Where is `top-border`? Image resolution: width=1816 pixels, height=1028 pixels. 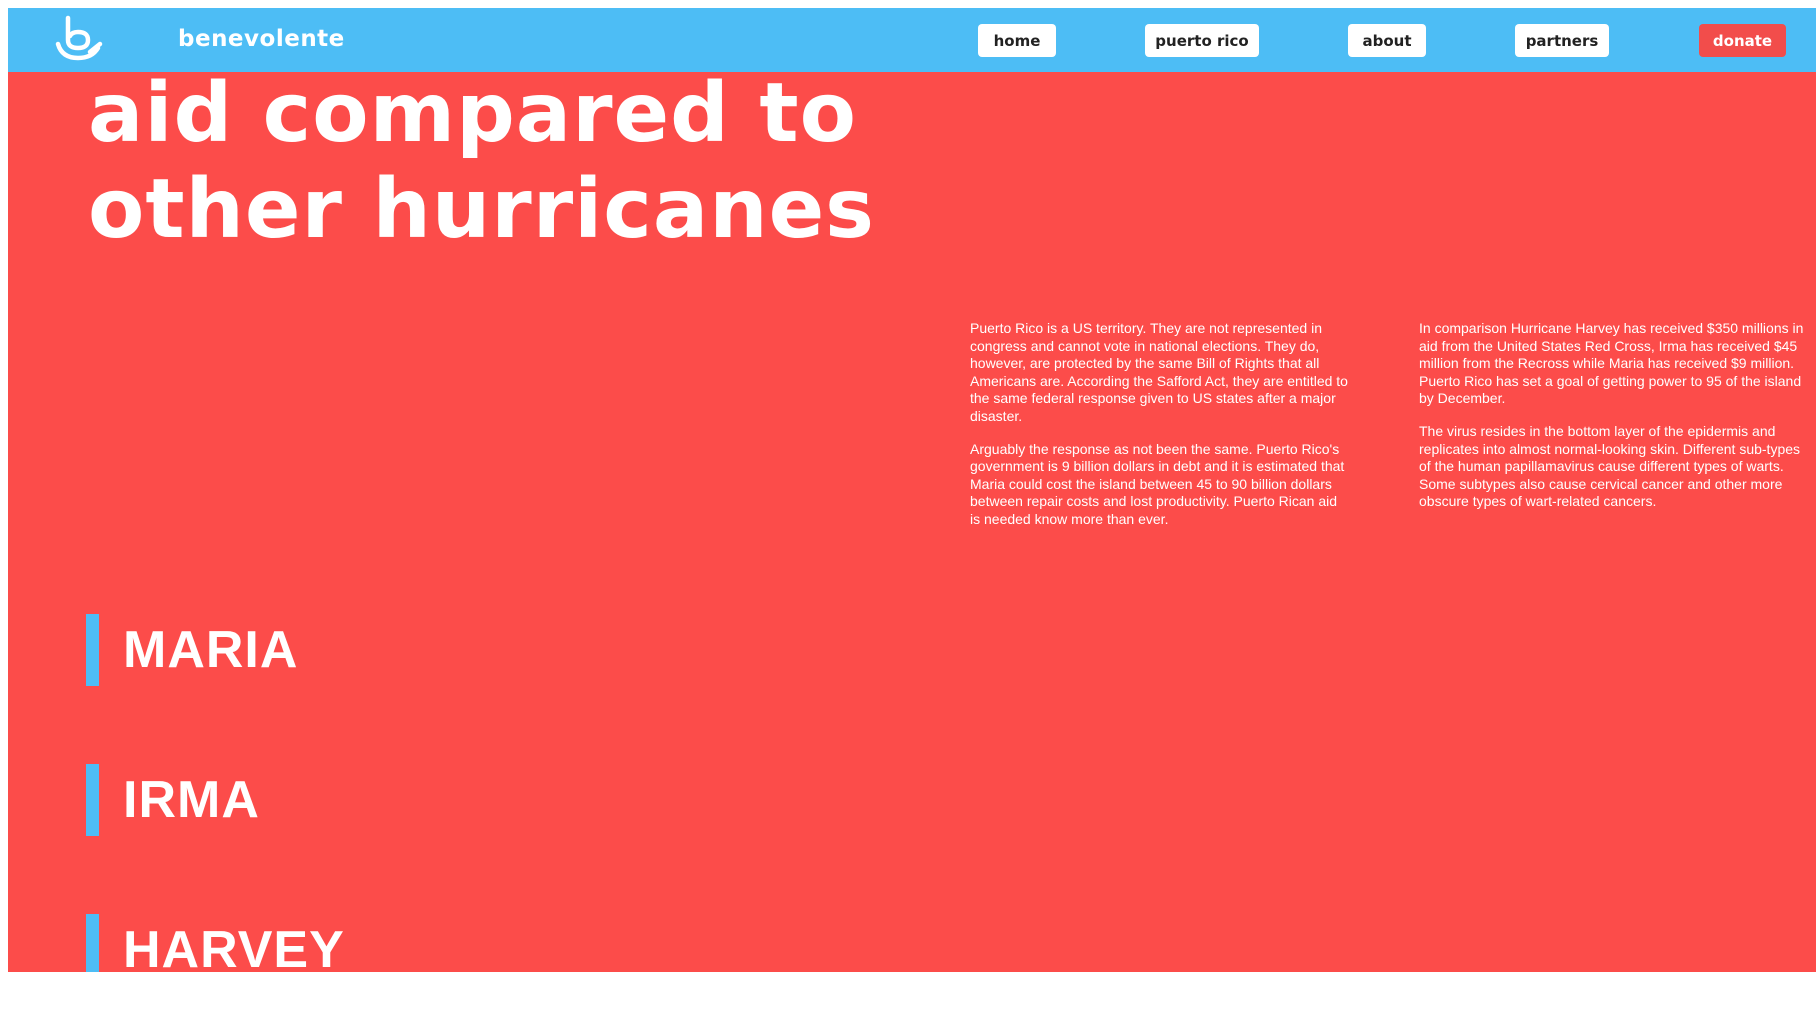 top-border is located at coordinates (908, 4).